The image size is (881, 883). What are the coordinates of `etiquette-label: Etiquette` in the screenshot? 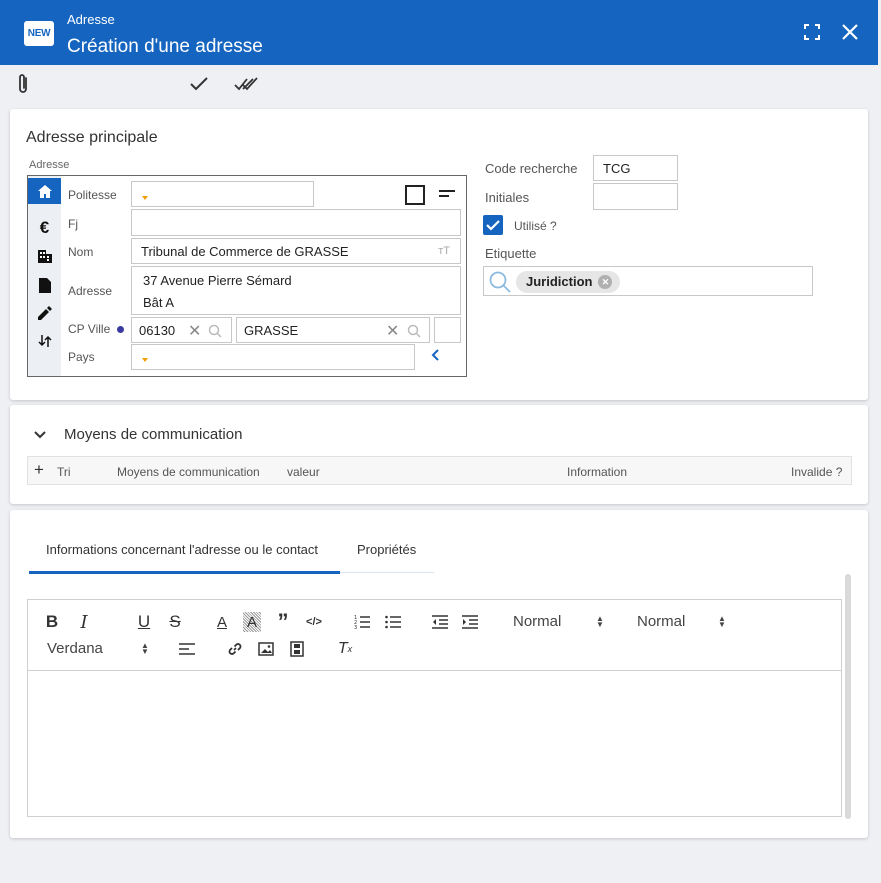 It's located at (511, 253).